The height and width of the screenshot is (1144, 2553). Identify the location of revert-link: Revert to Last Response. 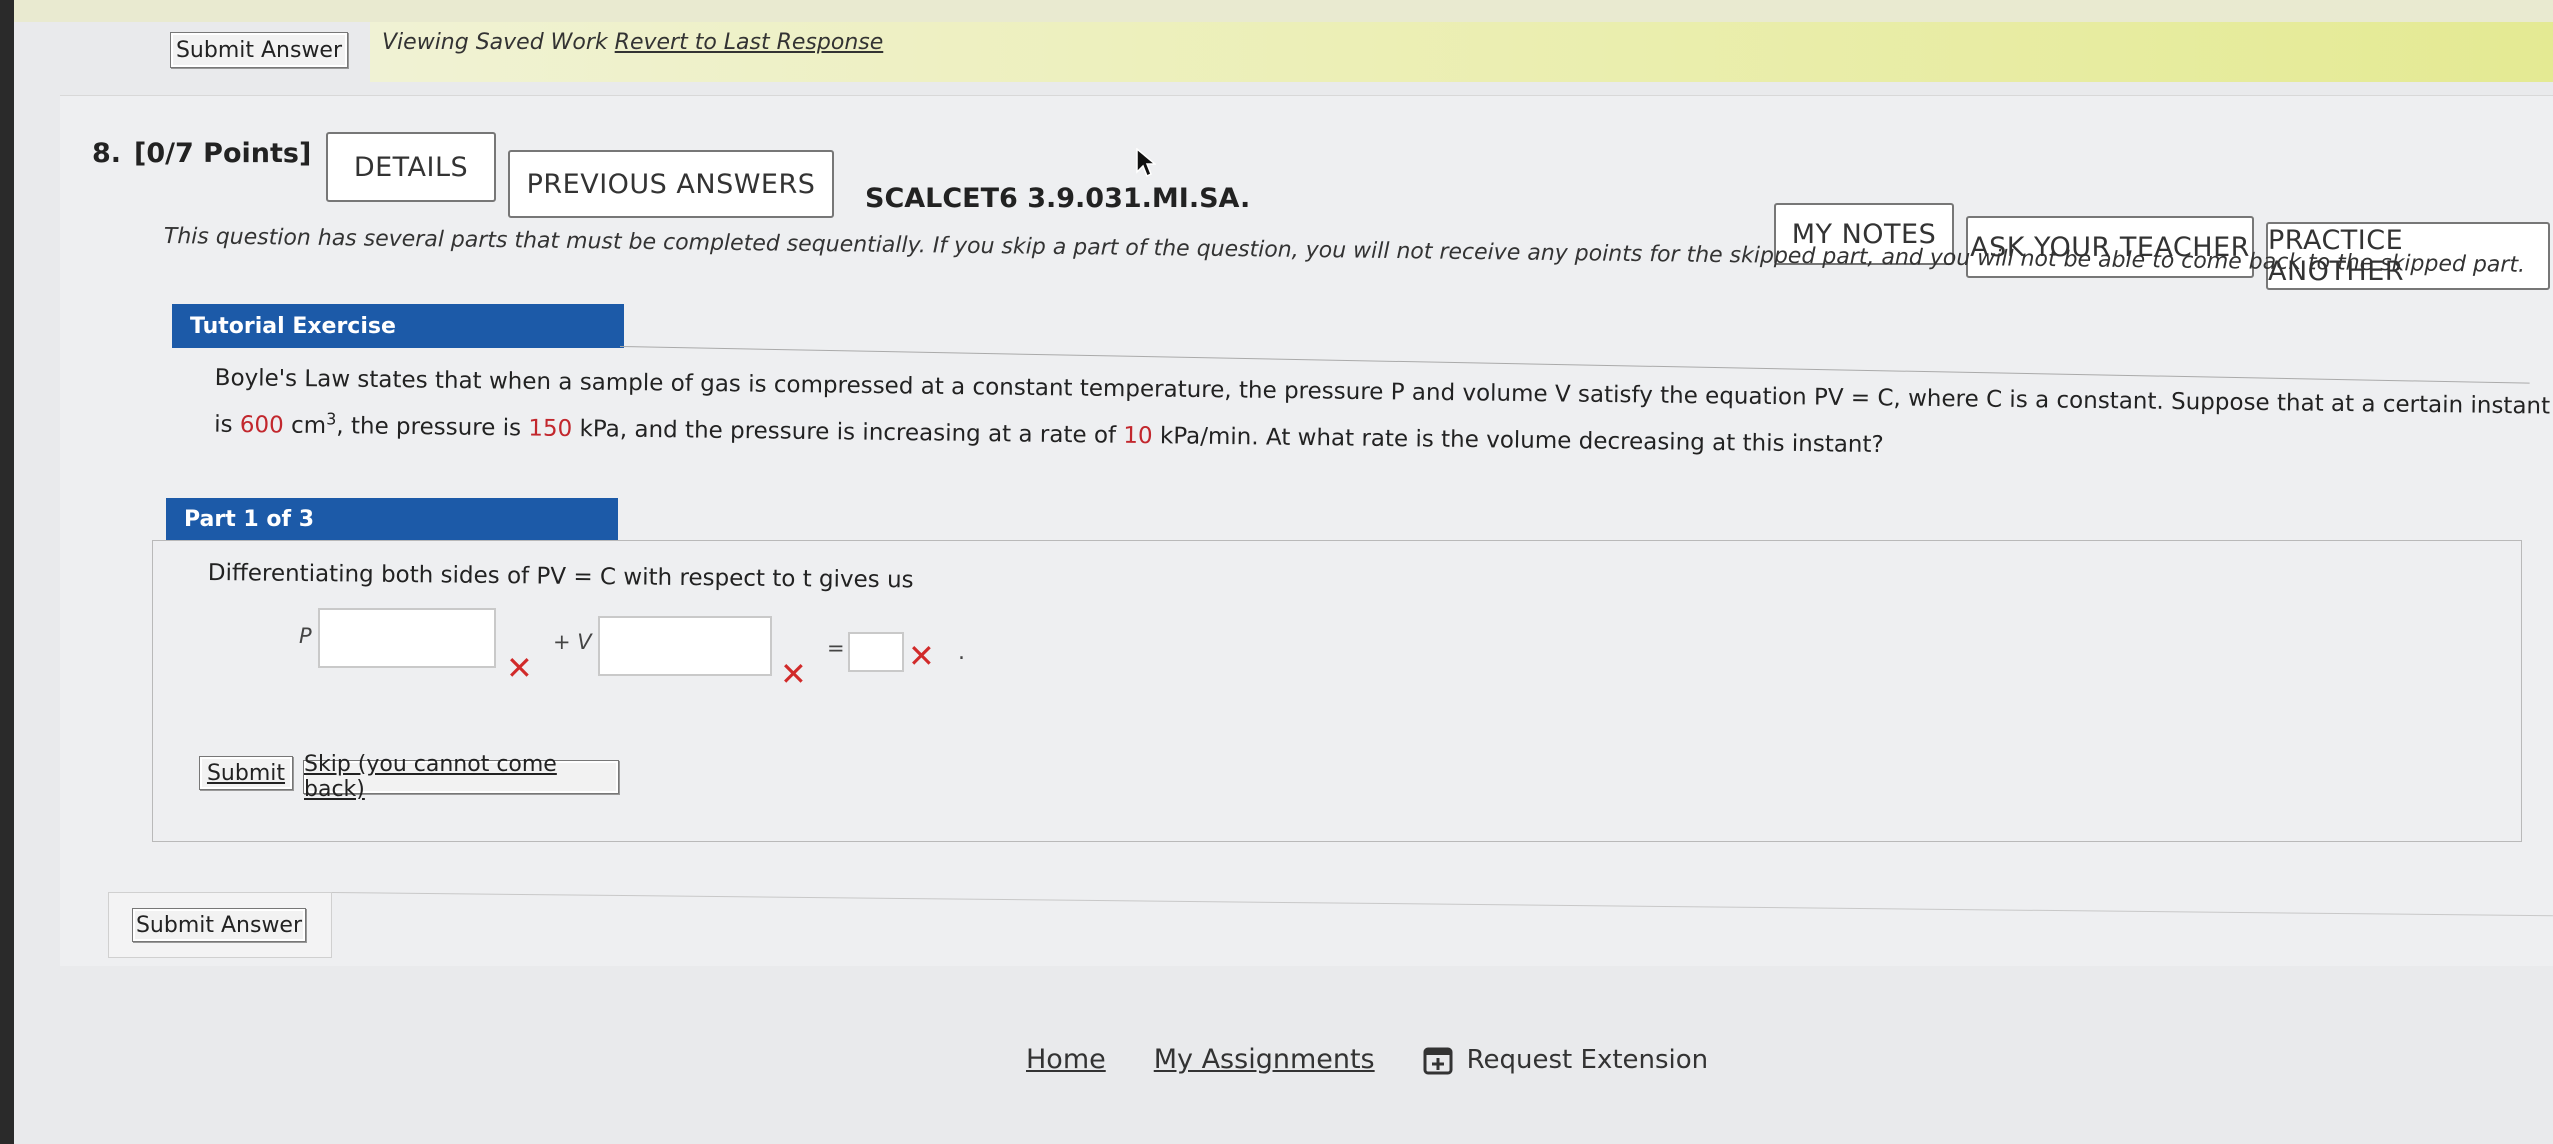
(749, 42).